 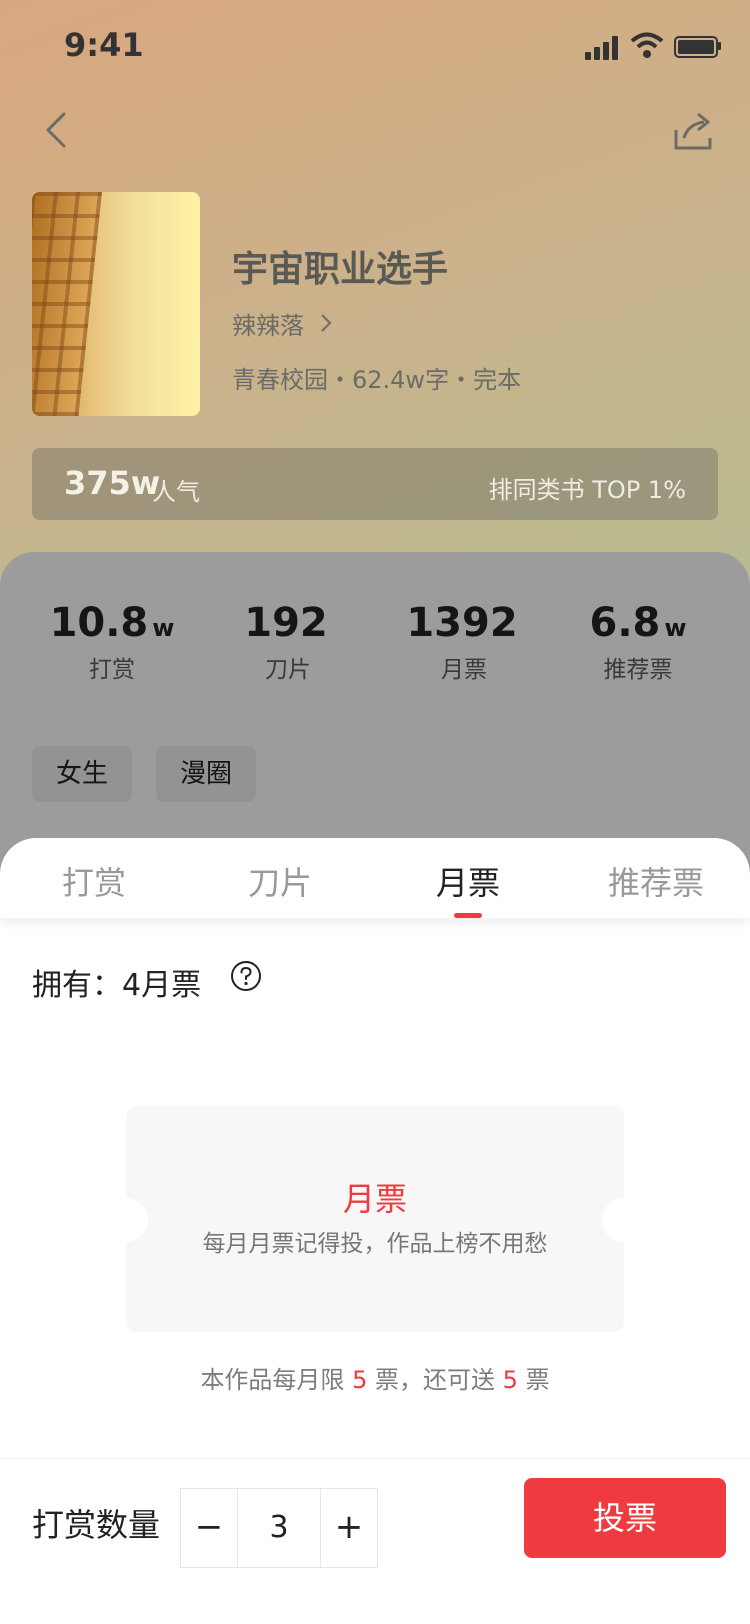 I want to click on status-time: 9:41, so click(x=104, y=45).